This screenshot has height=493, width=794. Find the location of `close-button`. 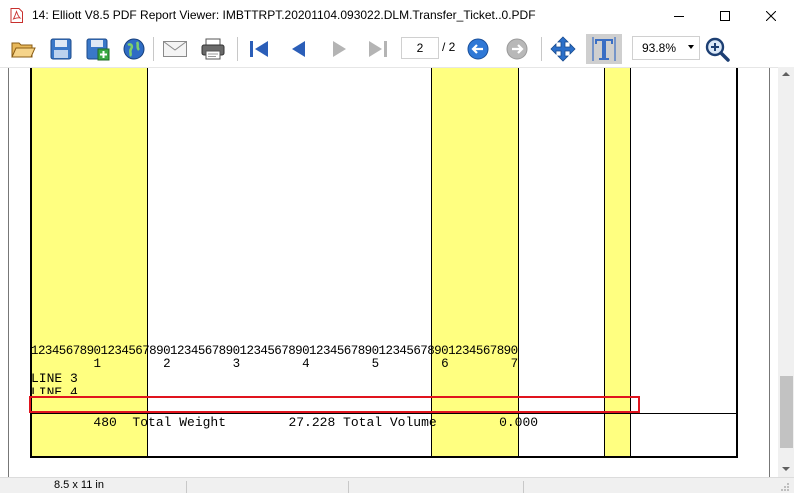

close-button is located at coordinates (771, 15).